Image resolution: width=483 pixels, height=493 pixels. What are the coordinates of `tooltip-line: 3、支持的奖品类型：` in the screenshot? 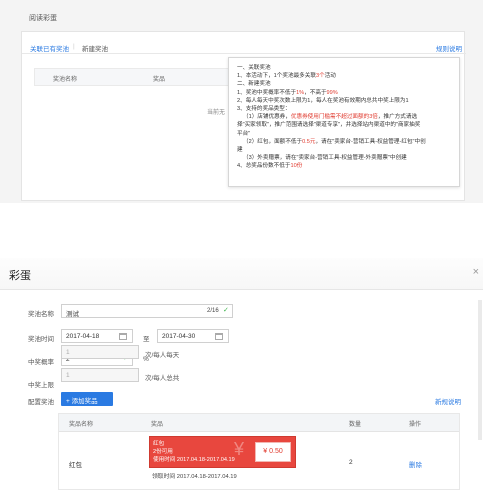 It's located at (264, 109).